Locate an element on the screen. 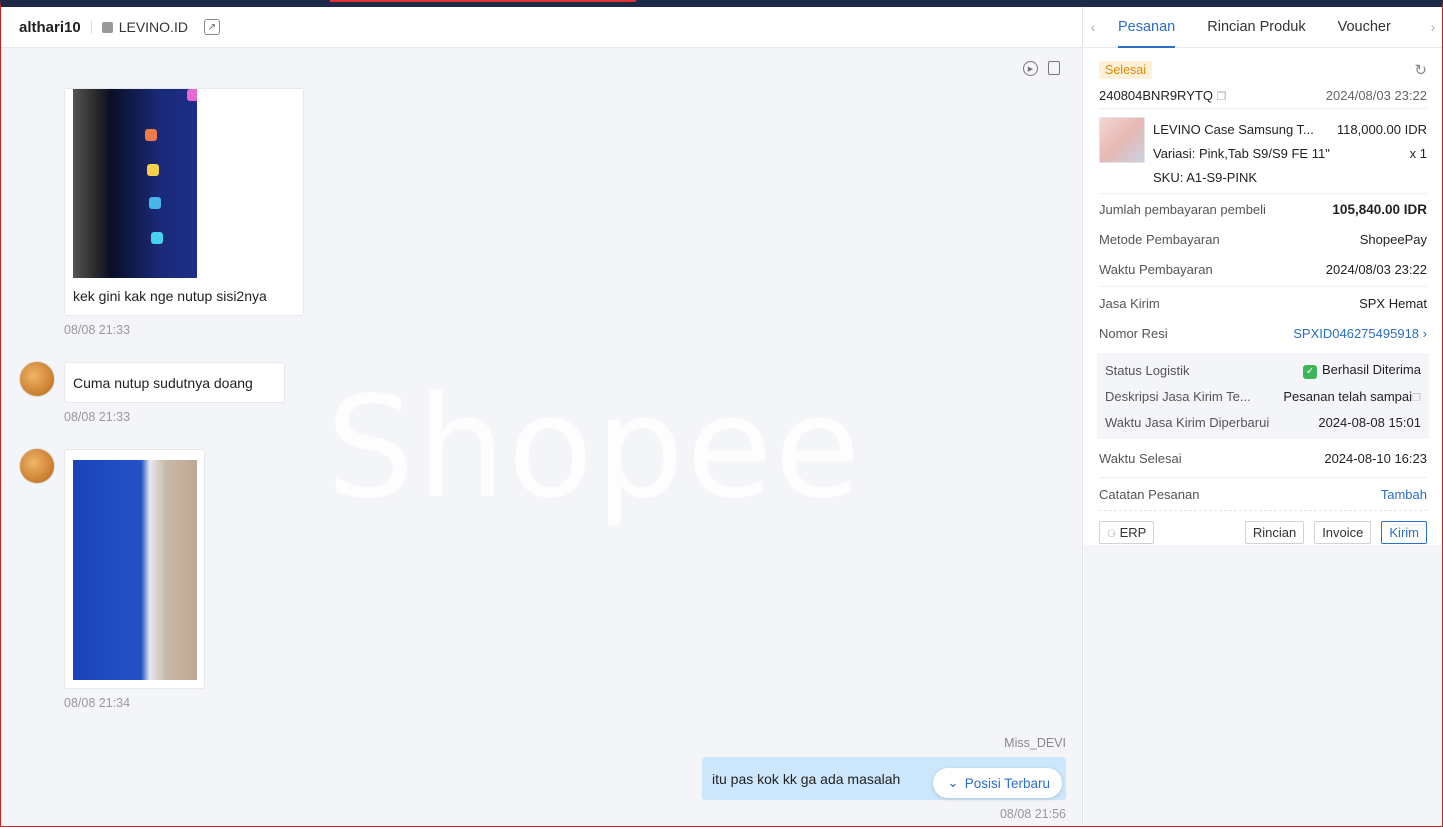  product-qty: x 1 is located at coordinates (1418, 153).